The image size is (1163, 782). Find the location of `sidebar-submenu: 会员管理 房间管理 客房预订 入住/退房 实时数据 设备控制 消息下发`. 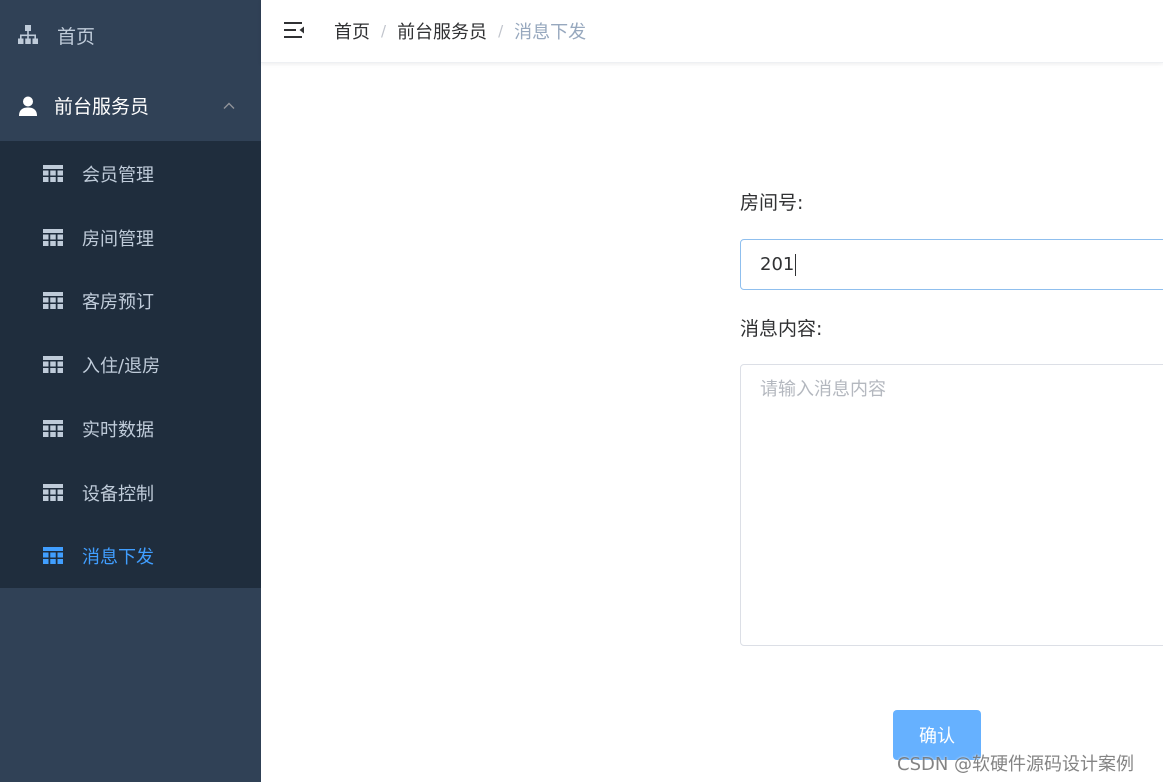

sidebar-submenu: 会员管理 房间管理 客房预订 入住/退房 实时数据 设备控制 消息下发 is located at coordinates (130, 364).